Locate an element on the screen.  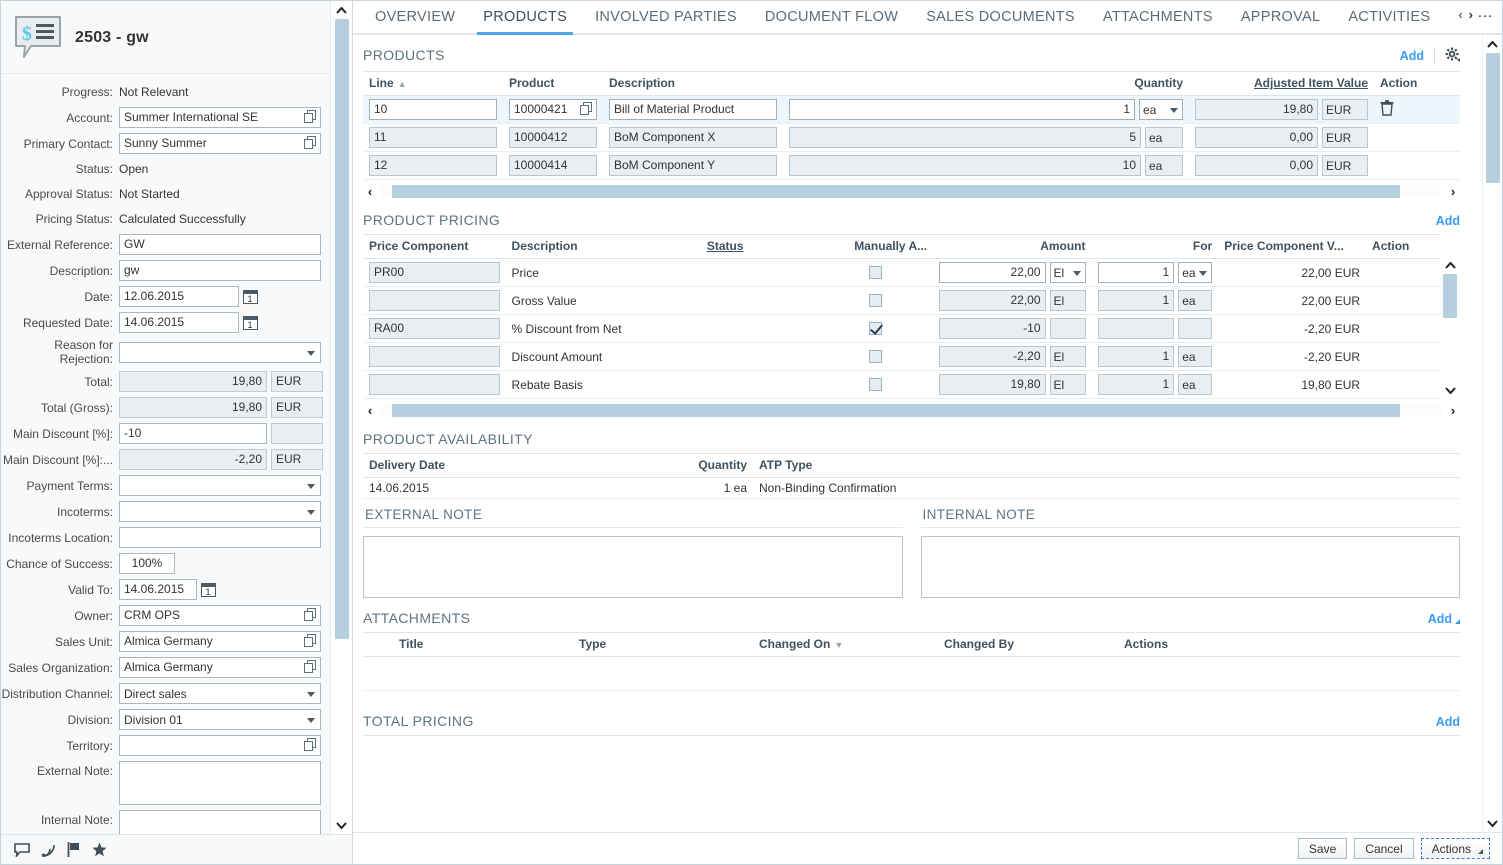
column-header-changed-on: Changed On ▼ is located at coordinates (845, 644).